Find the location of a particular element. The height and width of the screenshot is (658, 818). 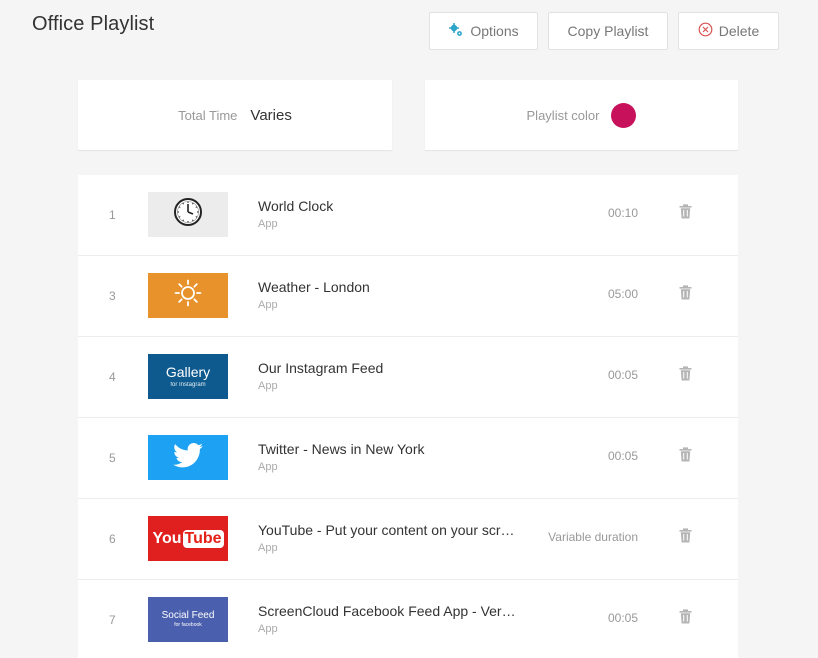

row-name: Our Instagram Feed is located at coordinates (320, 368).